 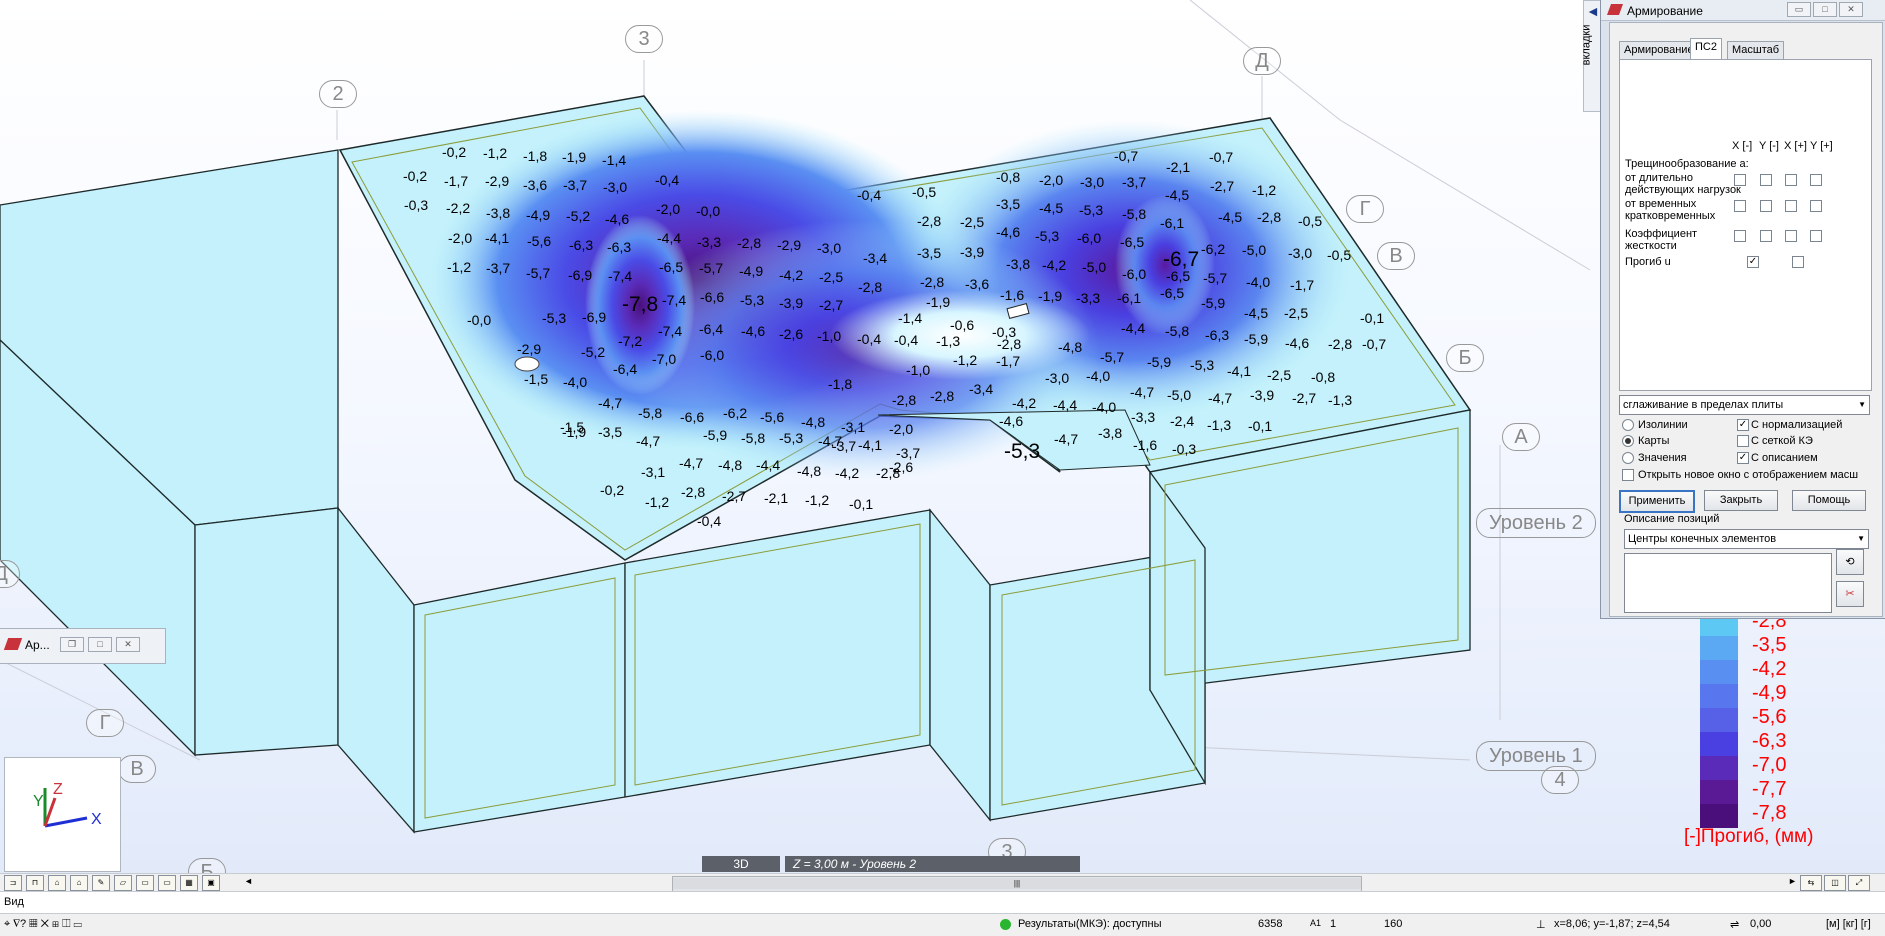 I want to click on toolbar-icon-6: ▱, so click(x=123, y=883).